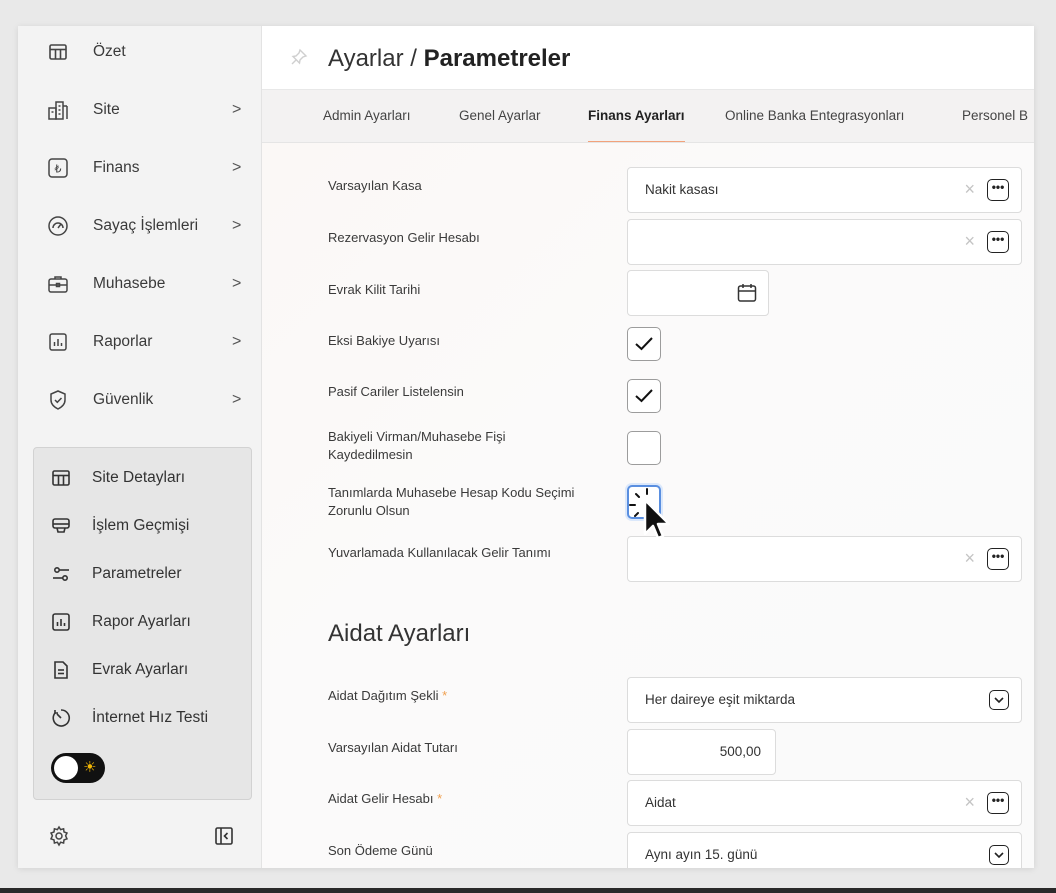 This screenshot has width=1056, height=893. What do you see at coordinates (140, 669) in the screenshot?
I see `submenu-item-label: Evrak Ayarları` at bounding box center [140, 669].